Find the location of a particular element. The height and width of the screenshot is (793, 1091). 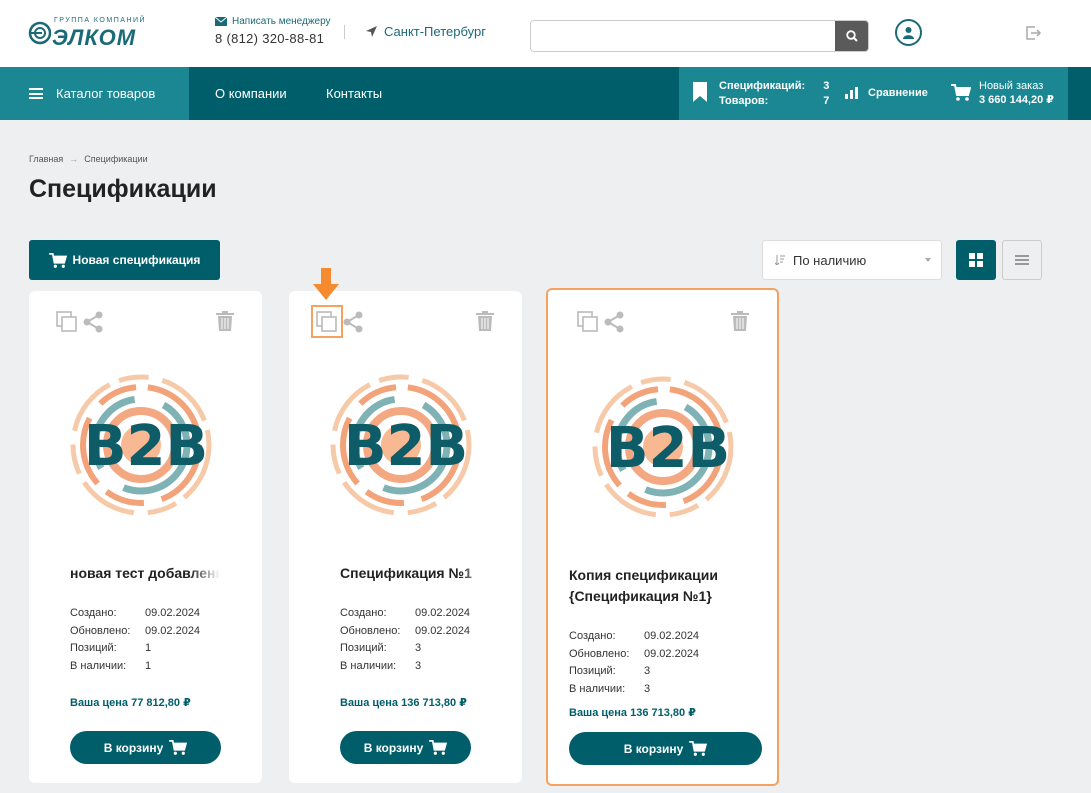

catalog-menu-button: Каталог товаров is located at coordinates (94, 93).